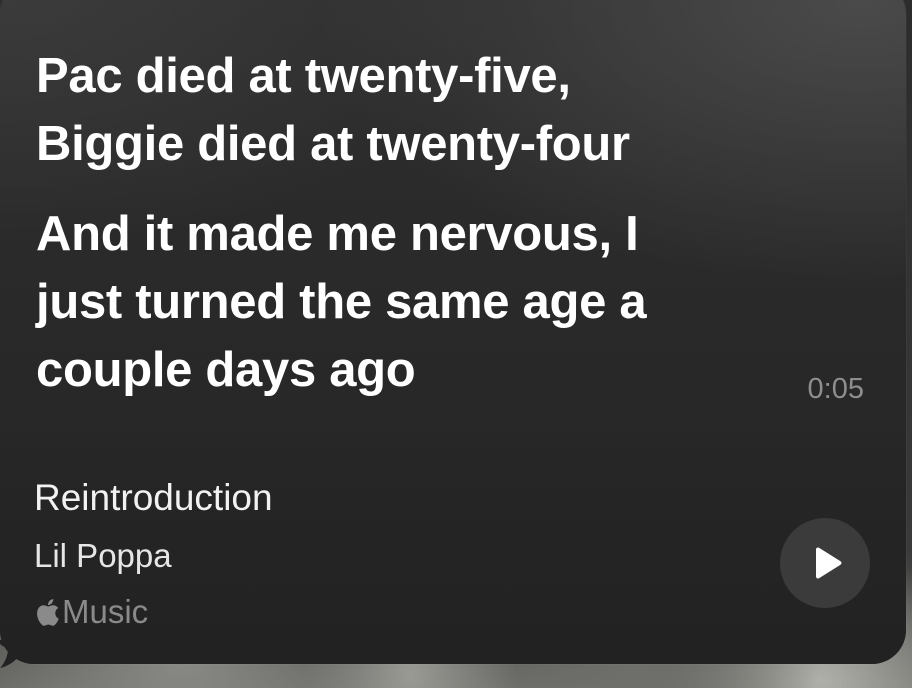 The height and width of the screenshot is (688, 912). Describe the element at coordinates (835, 389) in the screenshot. I see `lyric-timestamp: 0:05` at that location.